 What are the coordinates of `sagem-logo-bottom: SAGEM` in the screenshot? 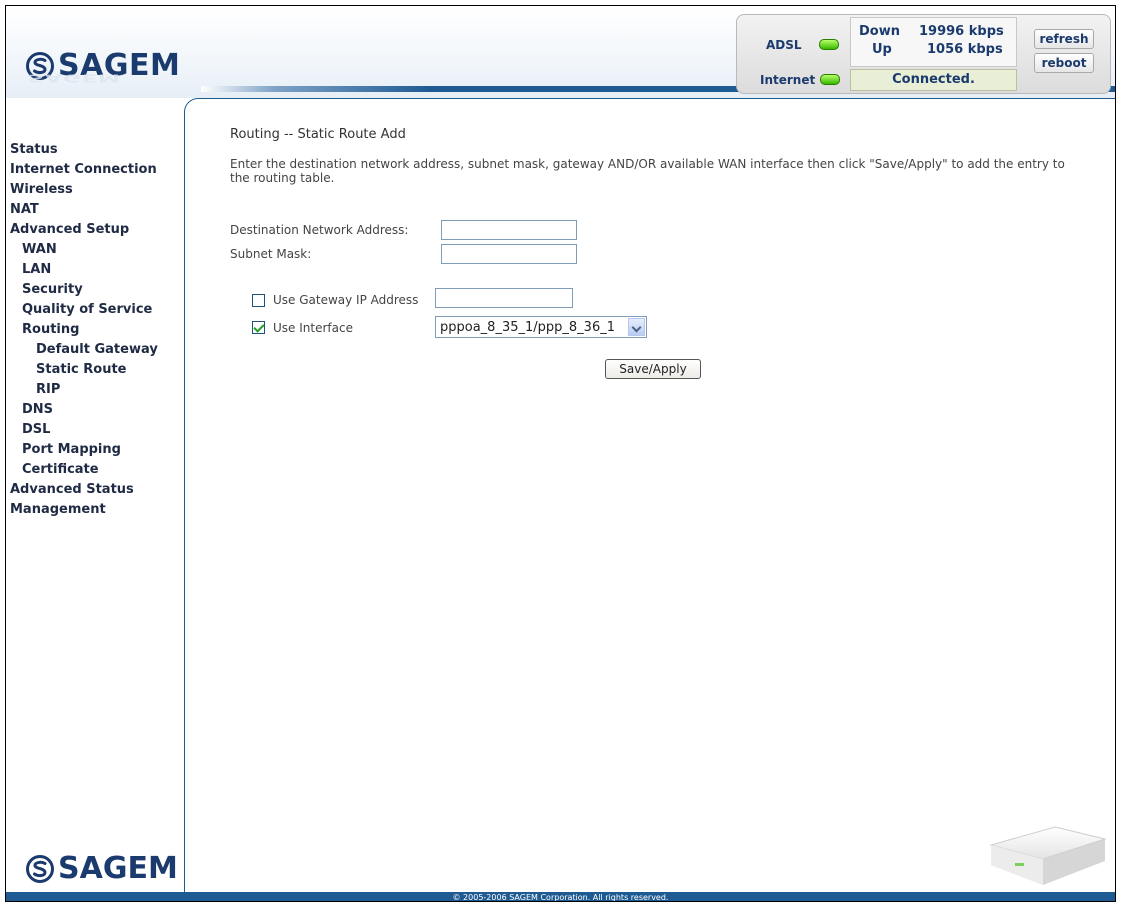 It's located at (102, 868).